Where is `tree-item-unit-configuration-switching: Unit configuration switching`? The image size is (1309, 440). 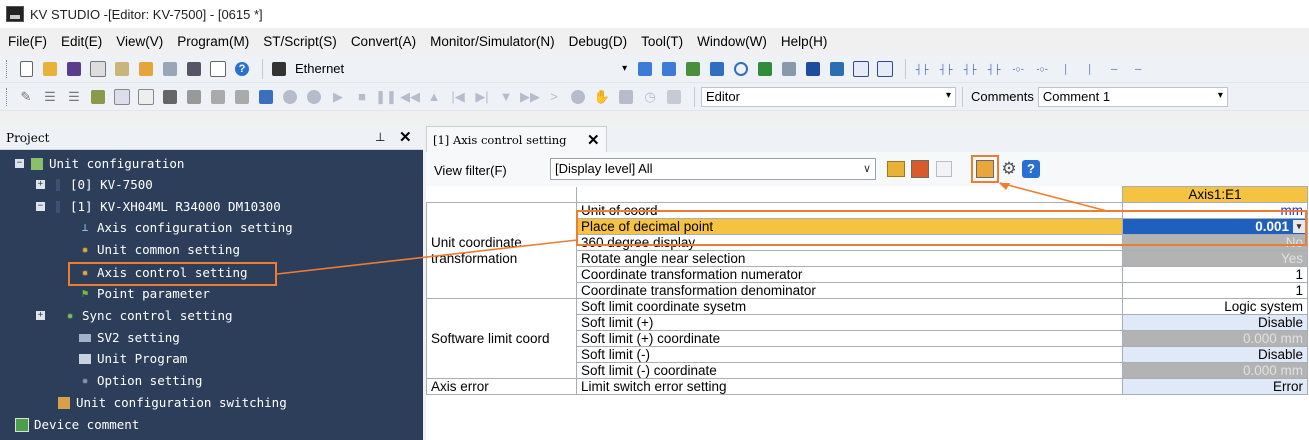 tree-item-unit-configuration-switching: Unit configuration switching is located at coordinates (172, 402).